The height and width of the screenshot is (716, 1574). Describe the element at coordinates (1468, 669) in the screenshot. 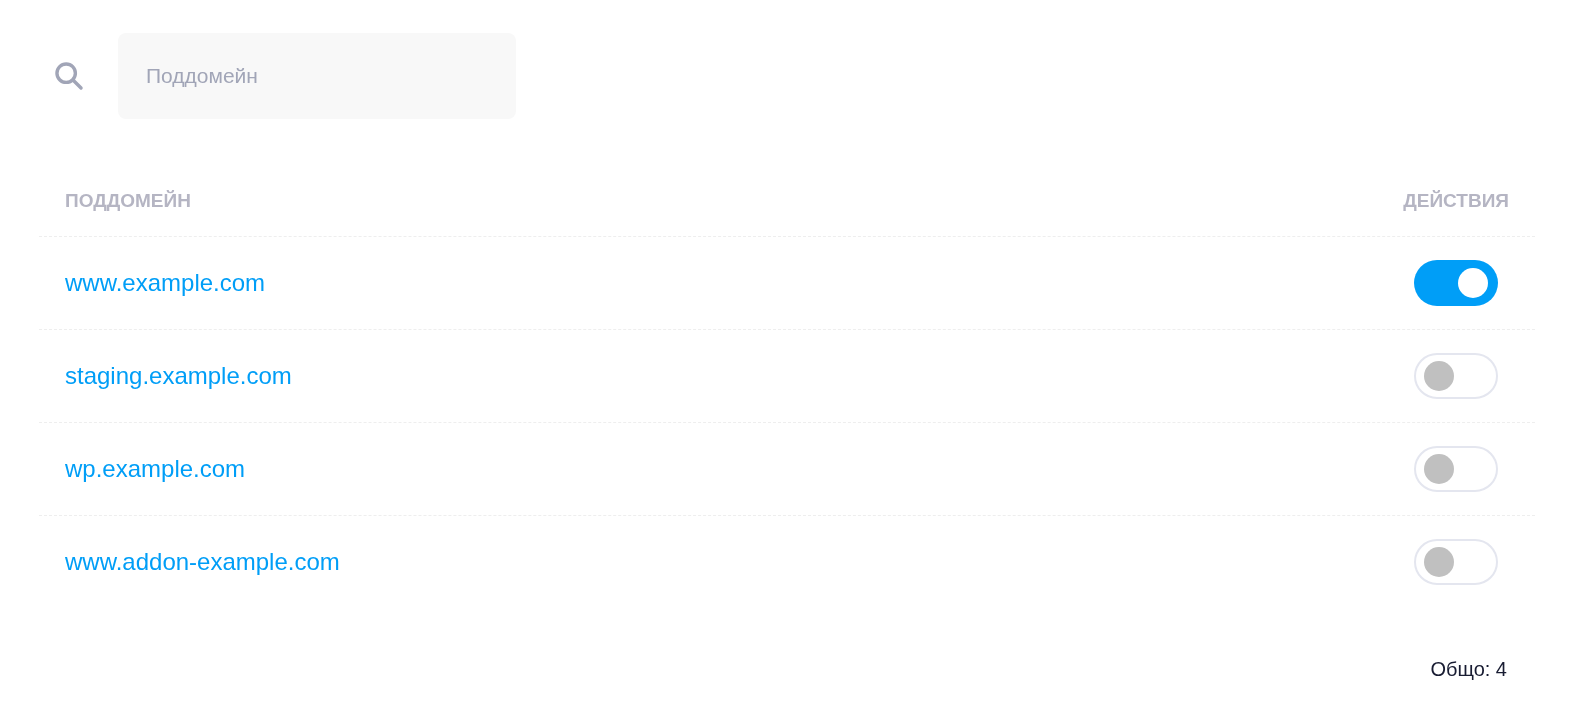

I see `total-count: Общо: 4` at that location.